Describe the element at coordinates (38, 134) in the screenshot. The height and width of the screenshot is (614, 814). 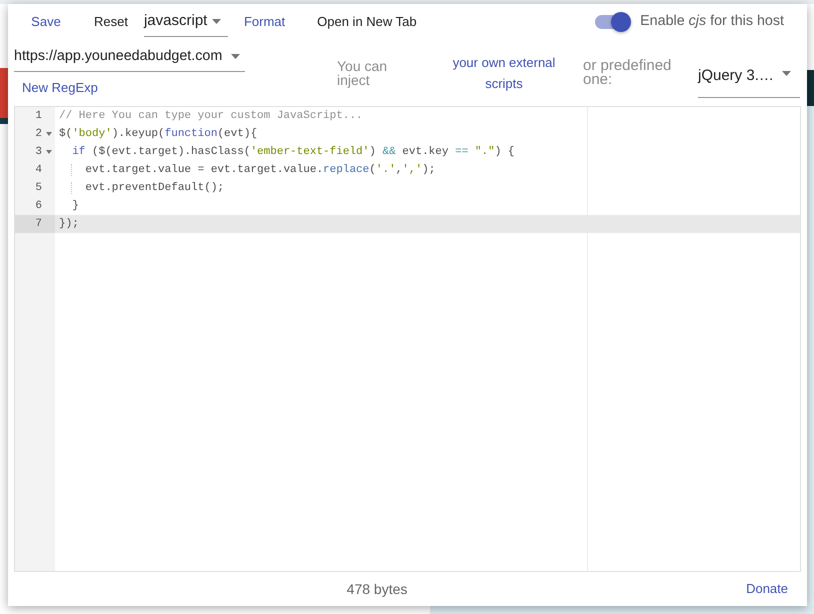
I see `line-number: 2` at that location.